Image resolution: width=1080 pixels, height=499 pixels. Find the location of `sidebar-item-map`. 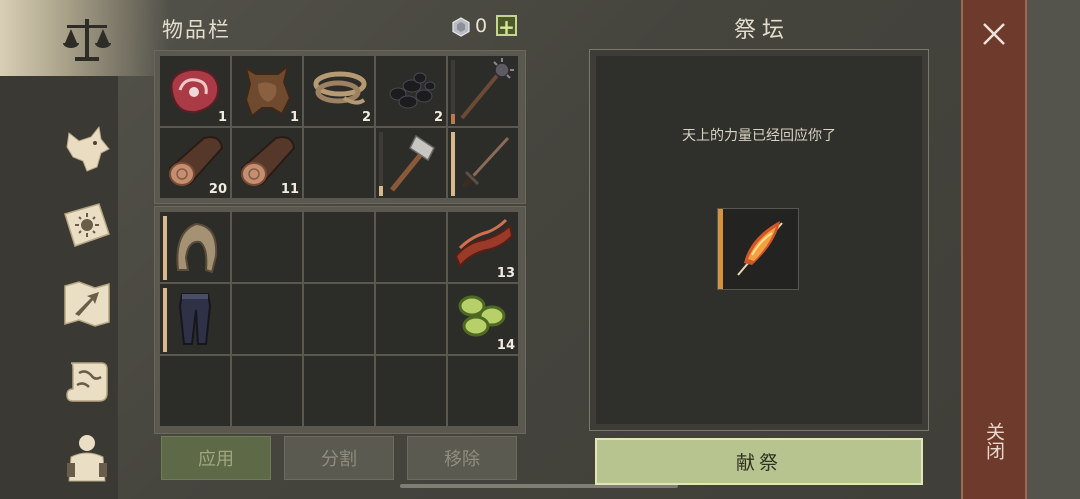

sidebar-item-map is located at coordinates (87, 304).